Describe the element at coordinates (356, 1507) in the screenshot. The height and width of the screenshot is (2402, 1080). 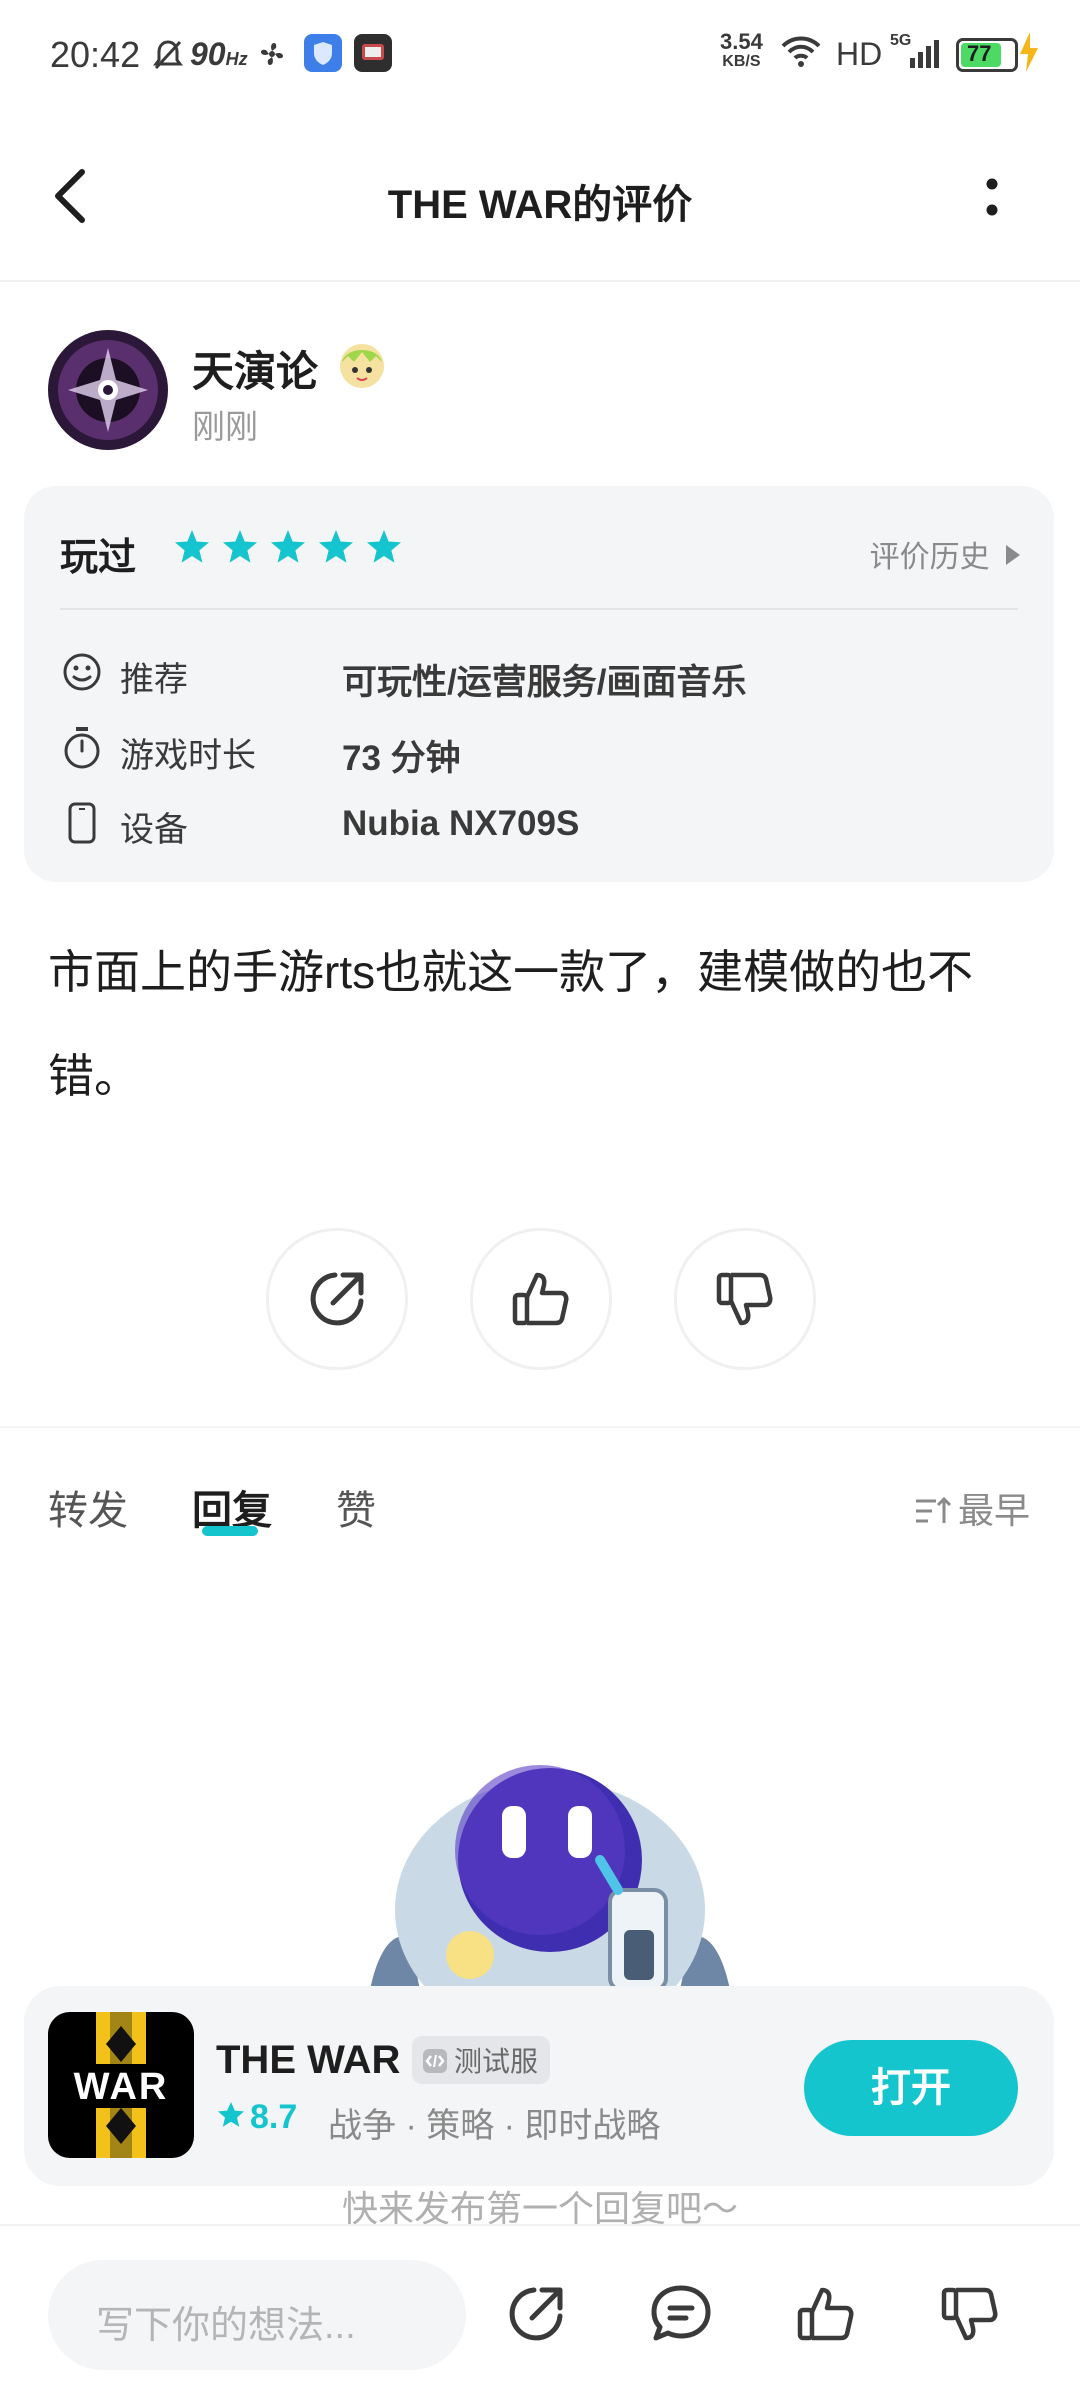
I see `tab-likes: 赞` at that location.